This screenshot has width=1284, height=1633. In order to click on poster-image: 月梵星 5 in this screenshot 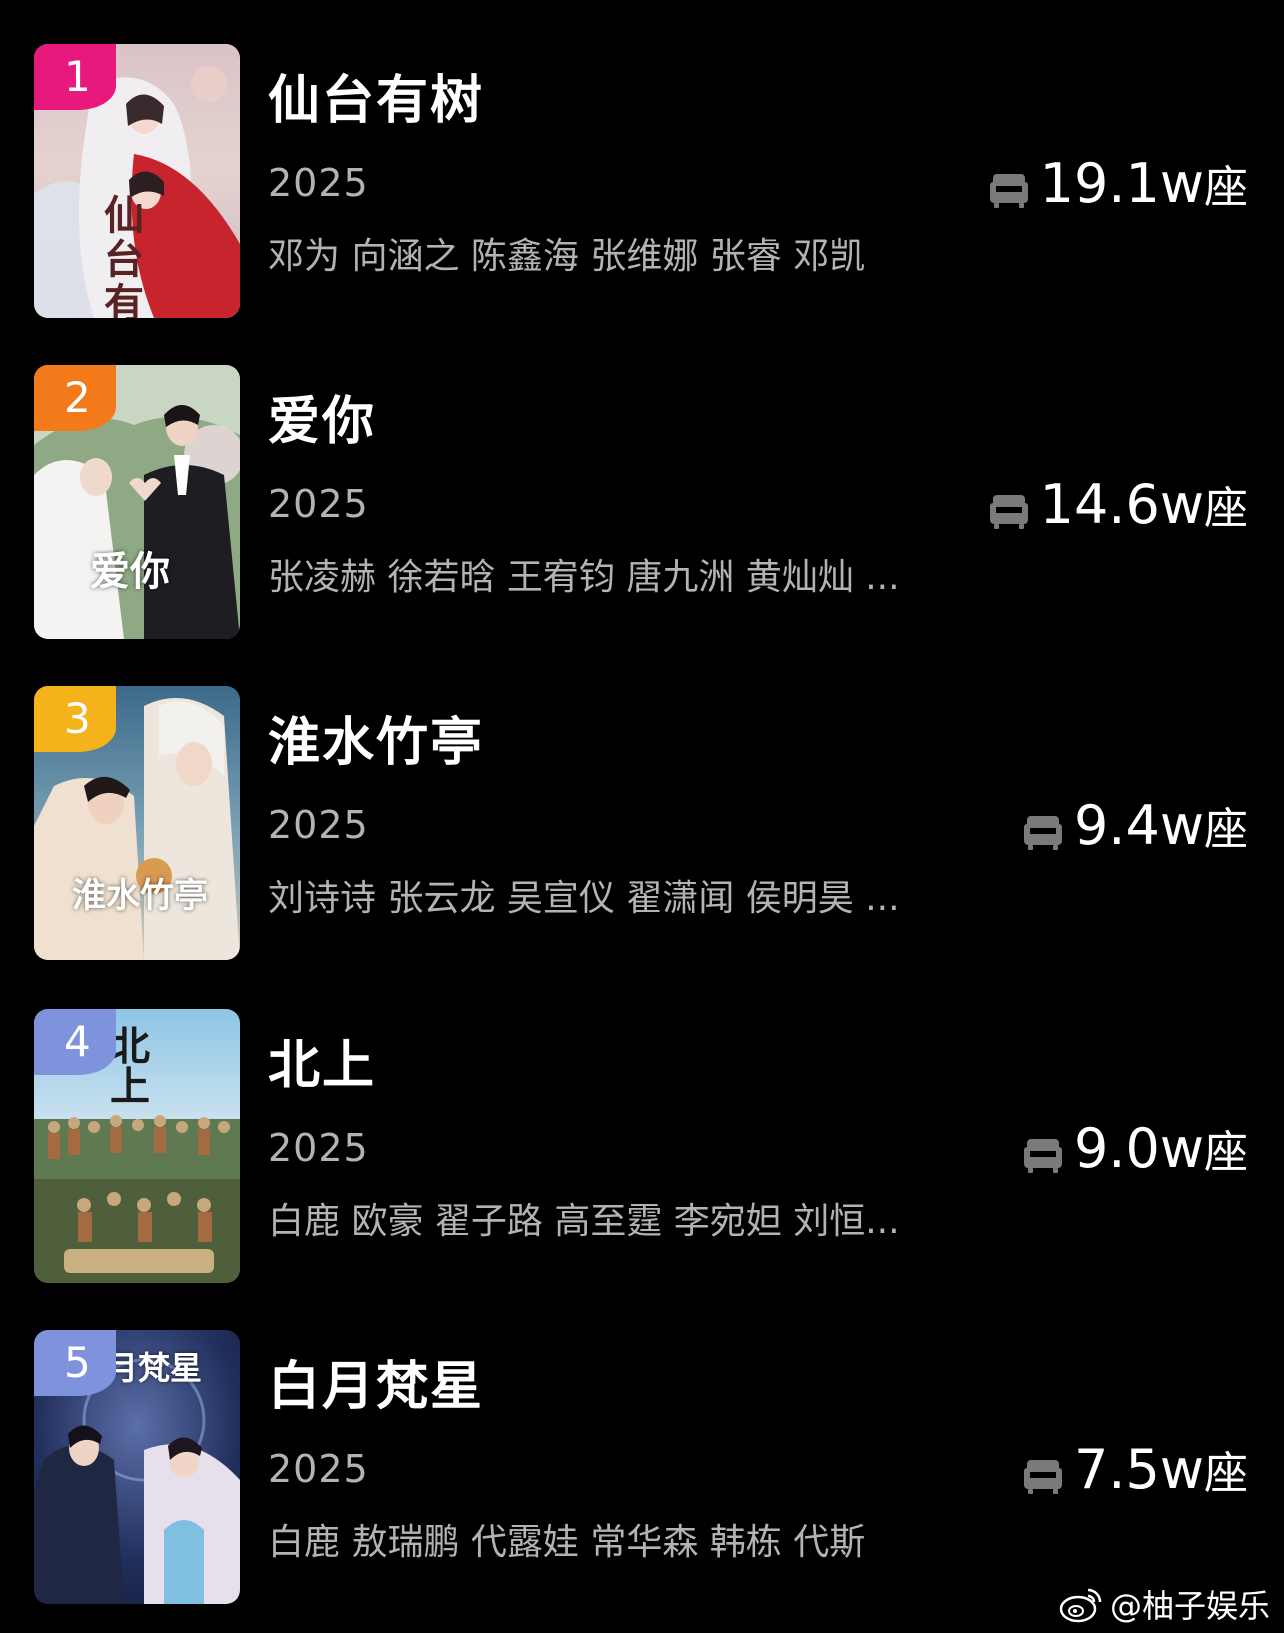, I will do `click(137, 1467)`.